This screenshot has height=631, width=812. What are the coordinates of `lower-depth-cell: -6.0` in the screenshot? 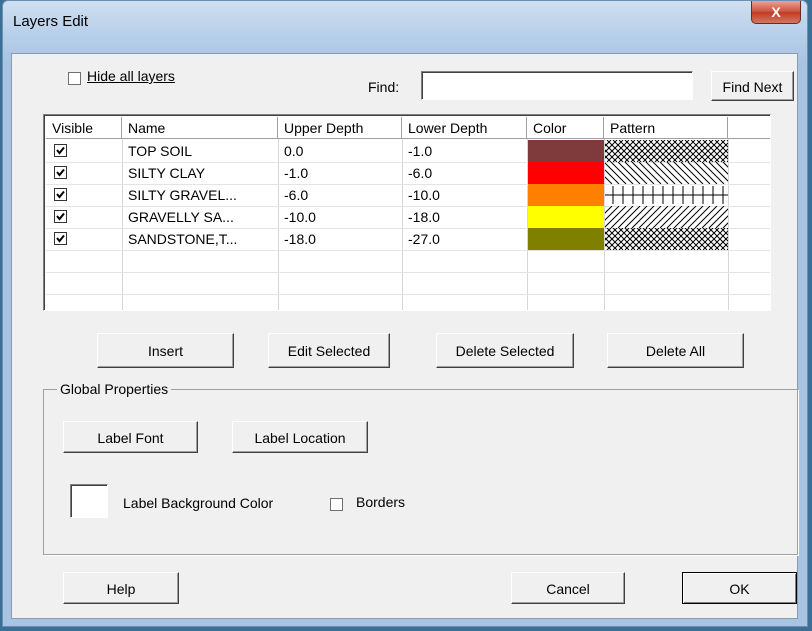 It's located at (417, 173).